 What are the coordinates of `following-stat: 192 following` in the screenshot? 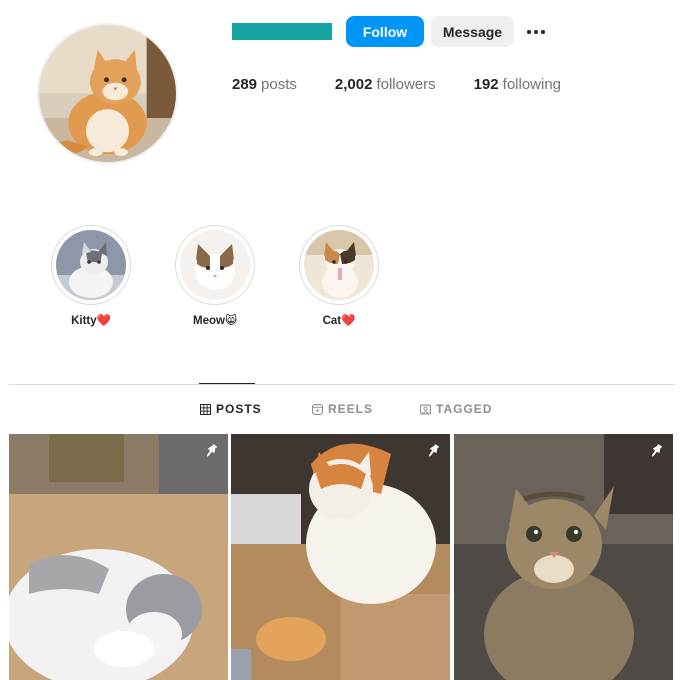 It's located at (517, 84).